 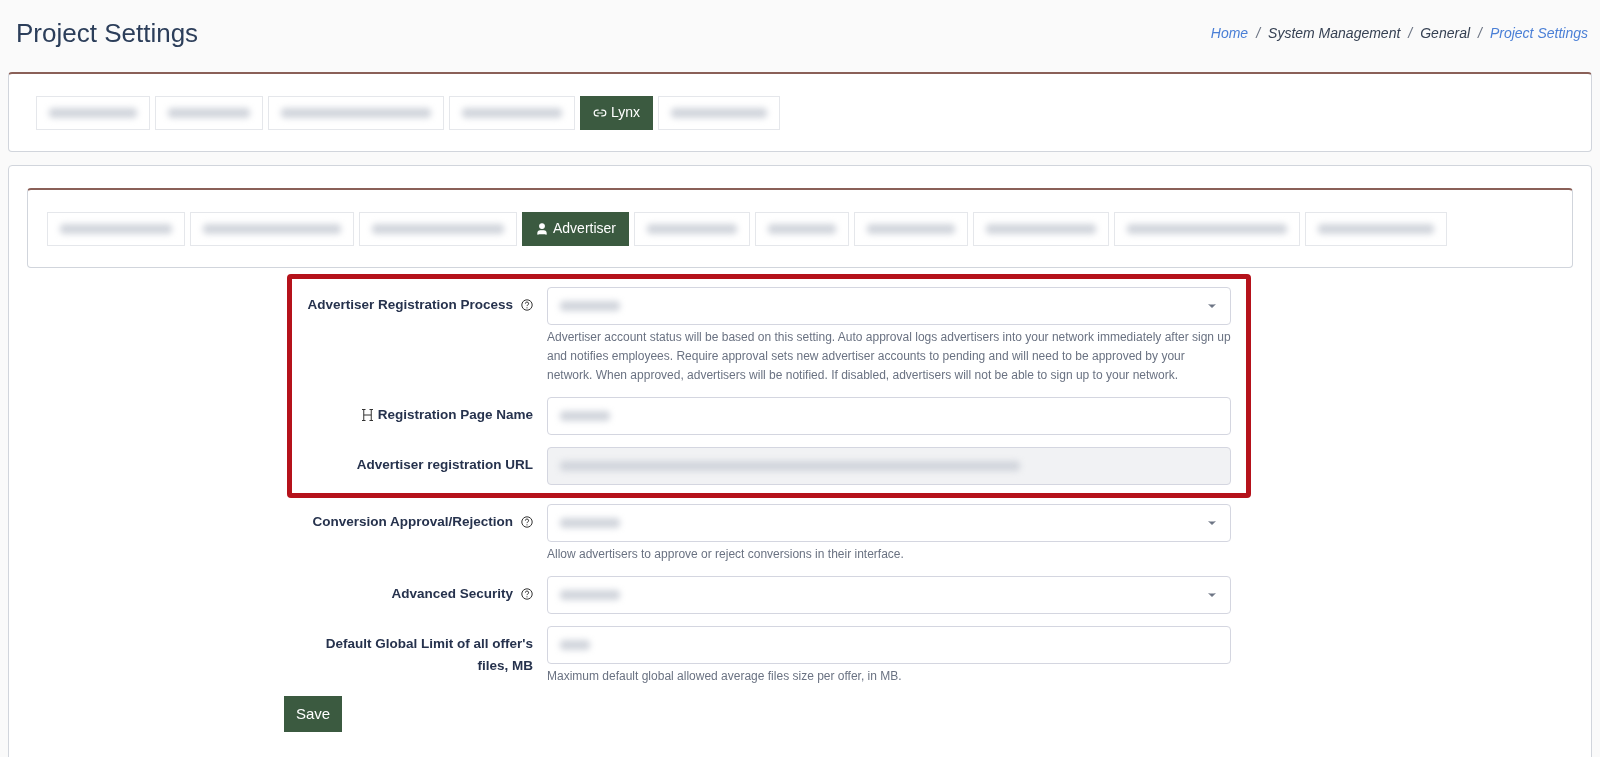 I want to click on field-label: Conversion Approval/Rejection, so click(x=412, y=522).